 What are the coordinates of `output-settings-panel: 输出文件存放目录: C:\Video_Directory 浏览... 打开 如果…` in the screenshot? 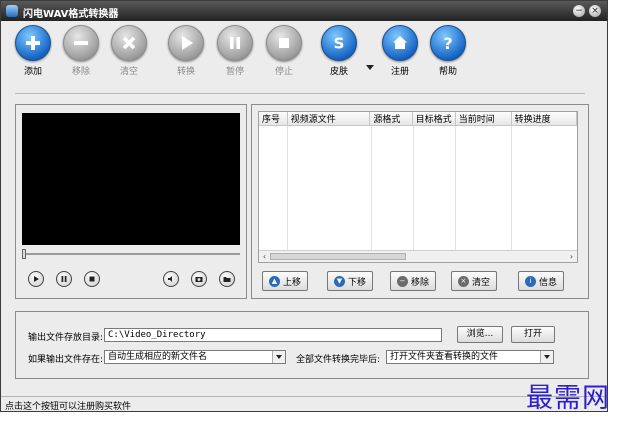 It's located at (302, 345).